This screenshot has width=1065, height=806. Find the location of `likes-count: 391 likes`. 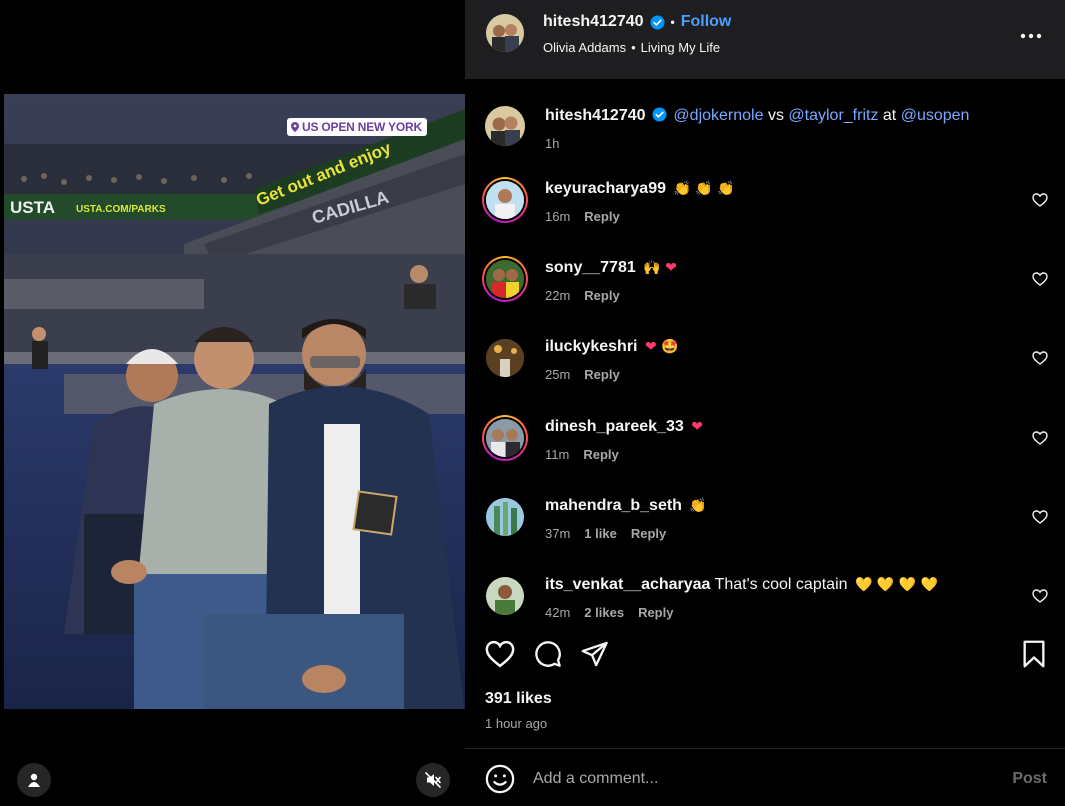

likes-count: 391 likes is located at coordinates (518, 699).